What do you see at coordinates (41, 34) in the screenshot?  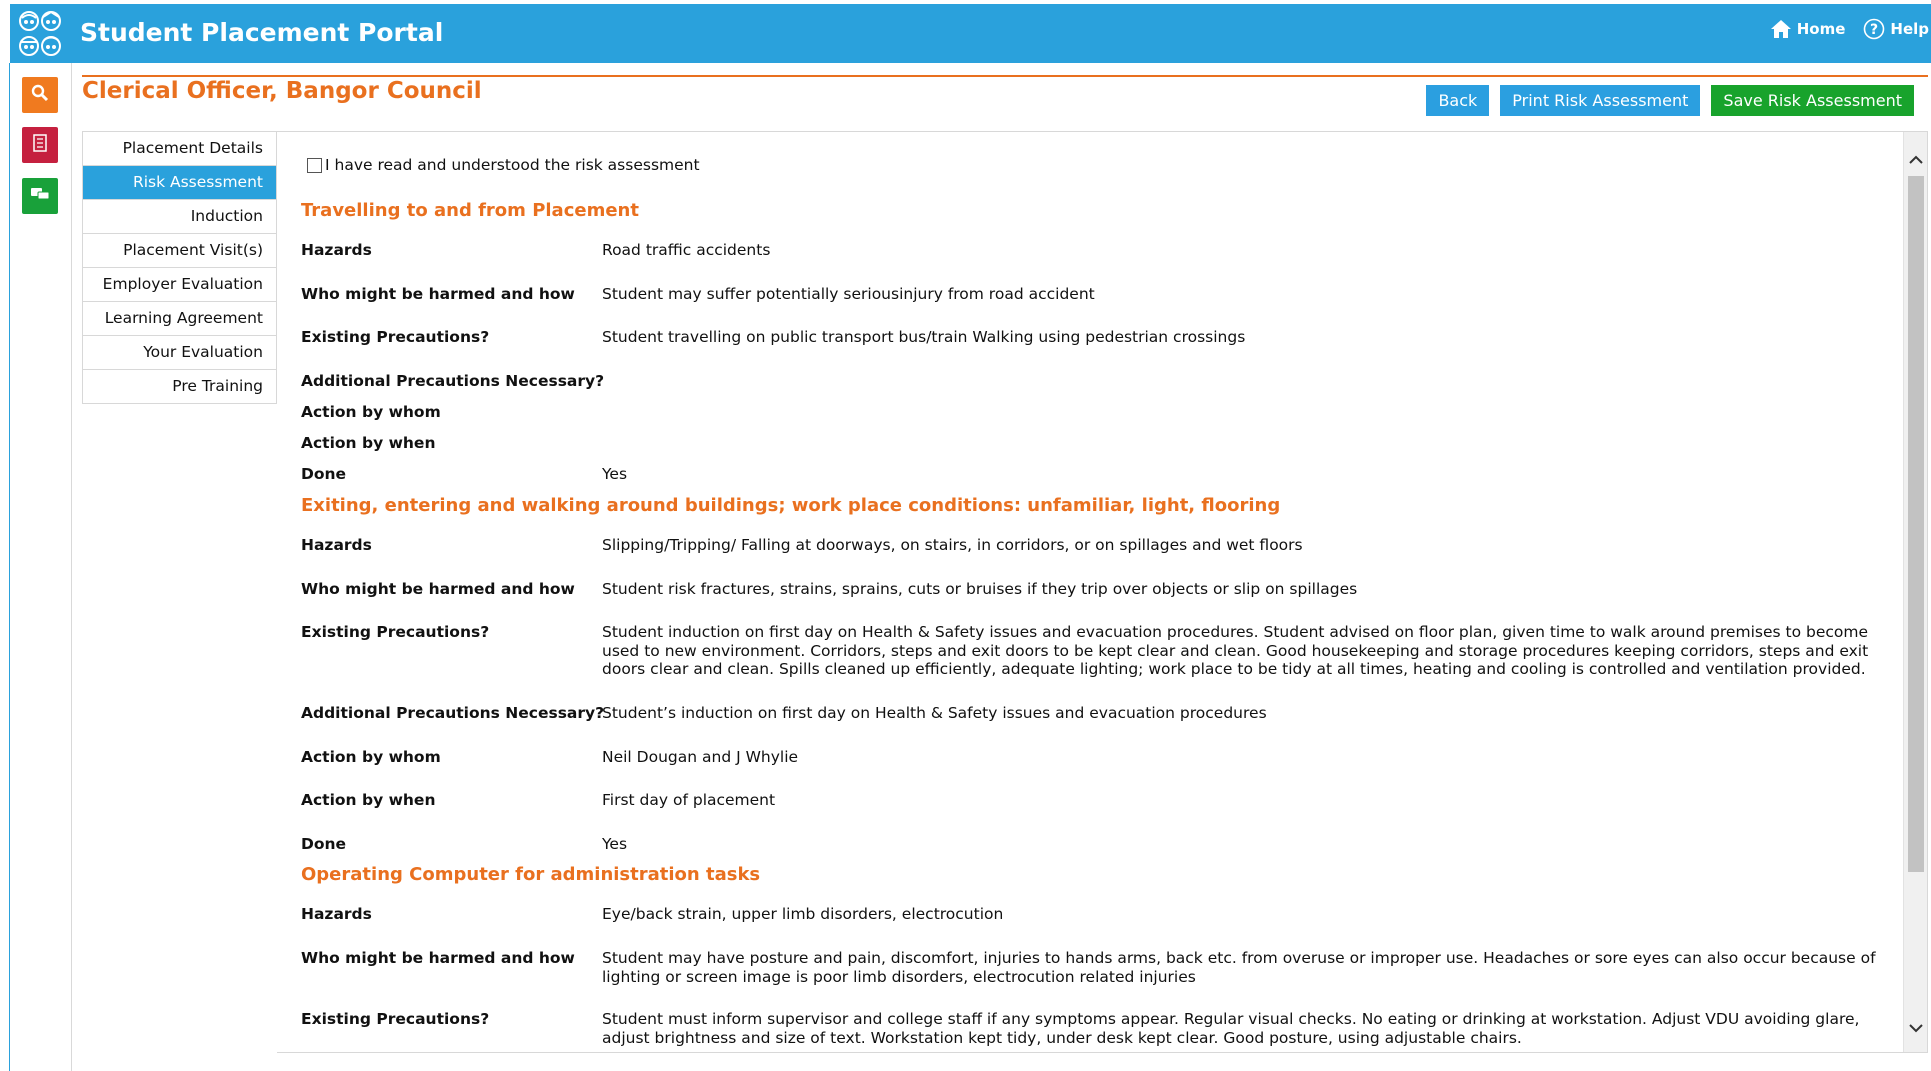 I see `logo-students-icon` at bounding box center [41, 34].